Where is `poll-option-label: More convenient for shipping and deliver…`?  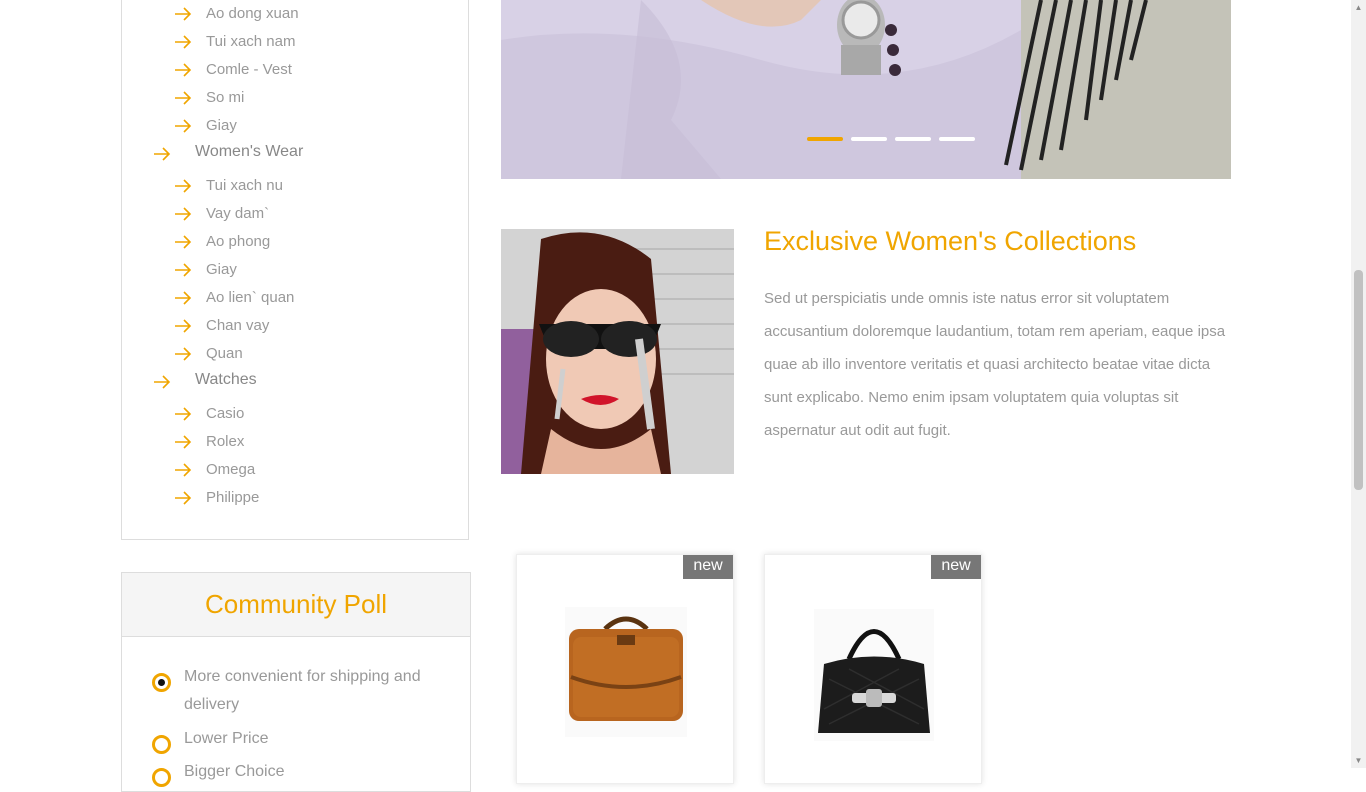 poll-option-label: More convenient for shipping and deliver… is located at coordinates (302, 690).